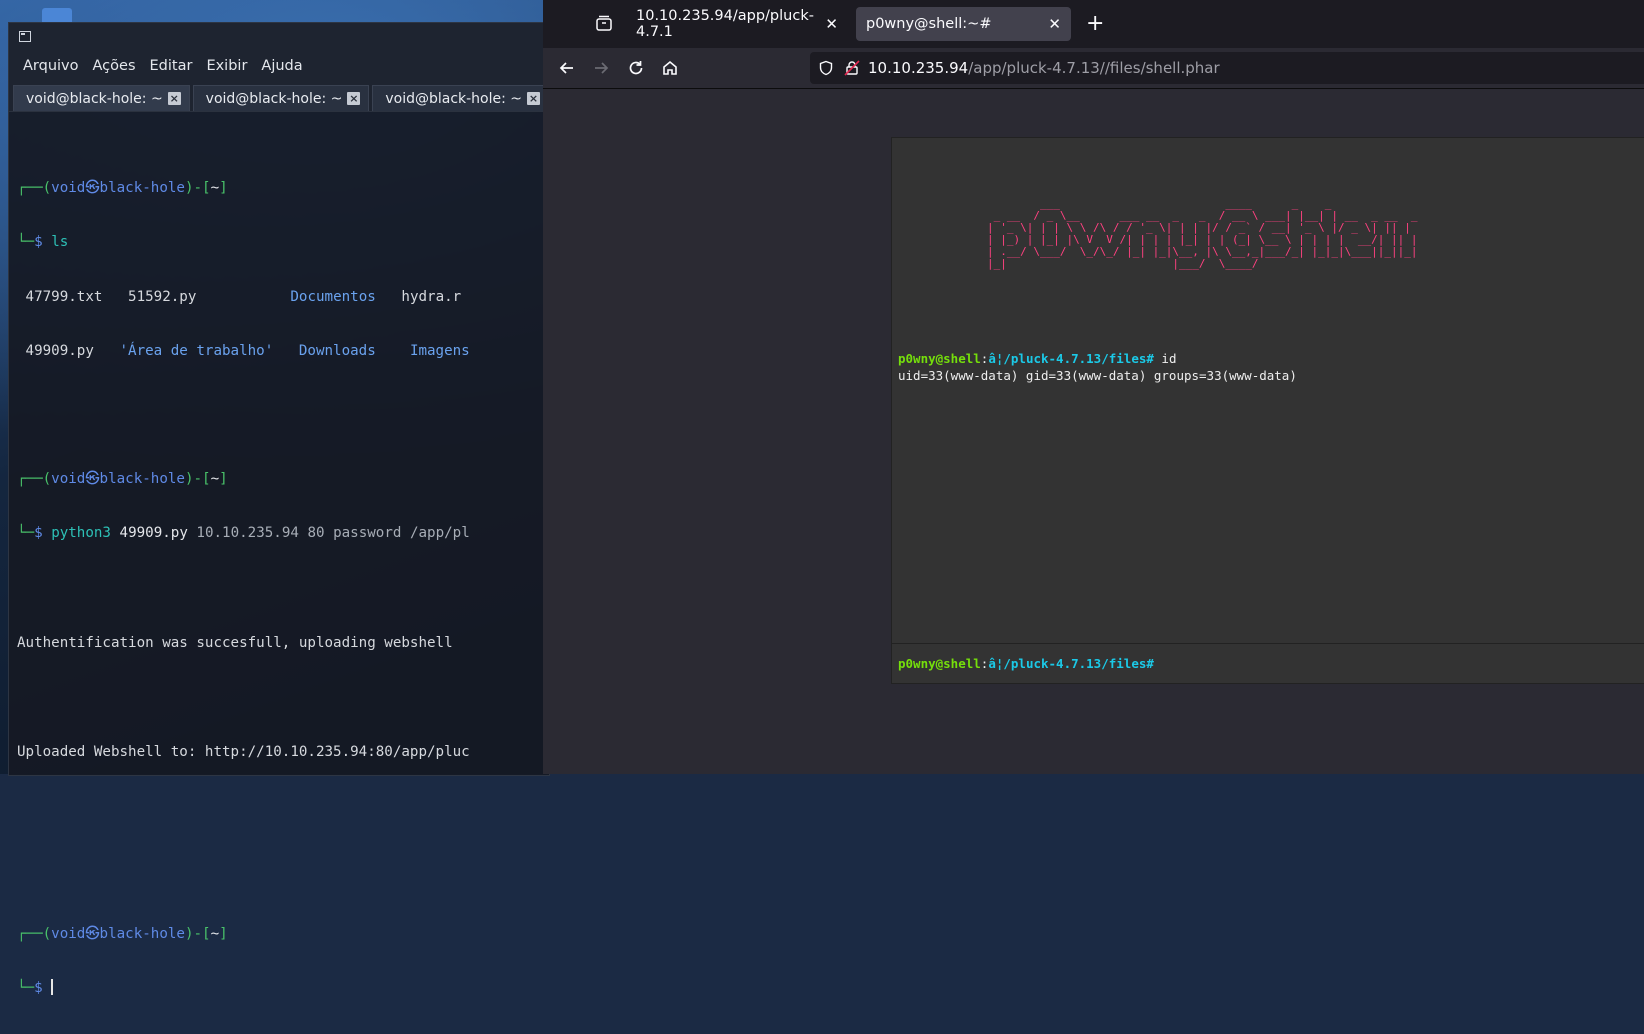 The width and height of the screenshot is (1644, 1034). I want to click on command-line: └─$ ls, so click(283, 242).